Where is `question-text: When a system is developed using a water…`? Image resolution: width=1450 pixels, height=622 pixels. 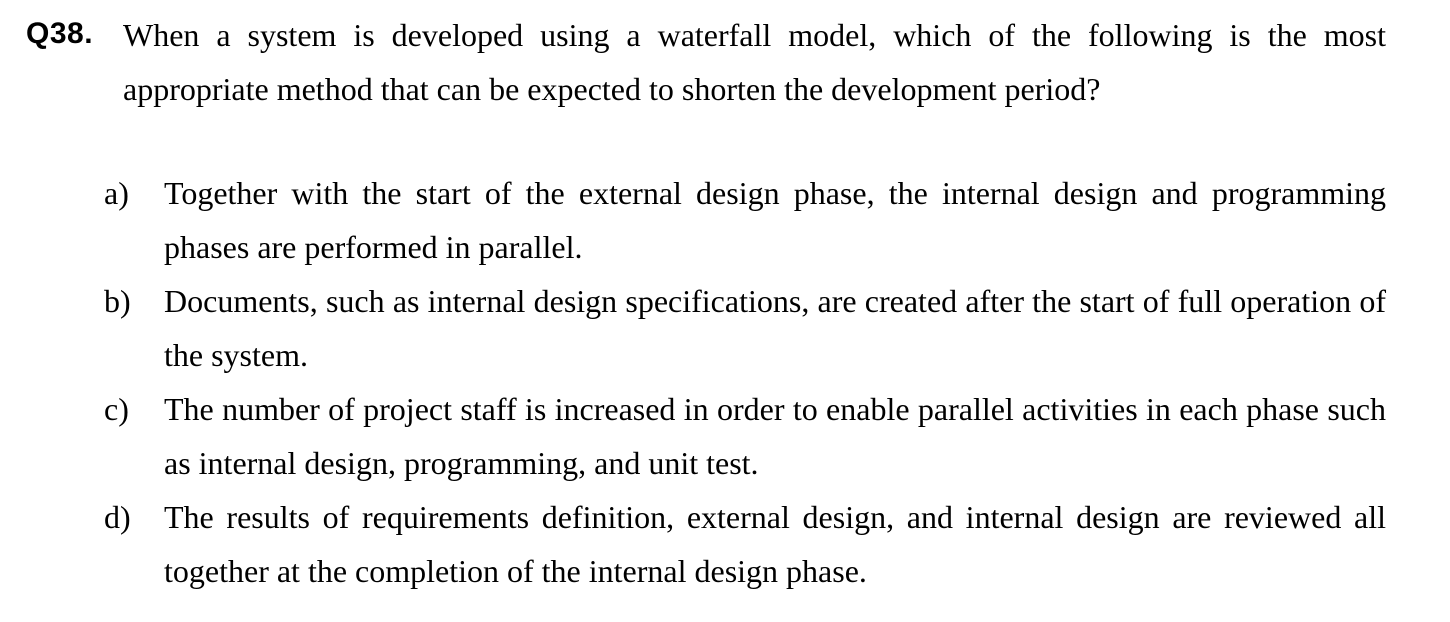
question-text: When a system is developed using a water… is located at coordinates (754, 62).